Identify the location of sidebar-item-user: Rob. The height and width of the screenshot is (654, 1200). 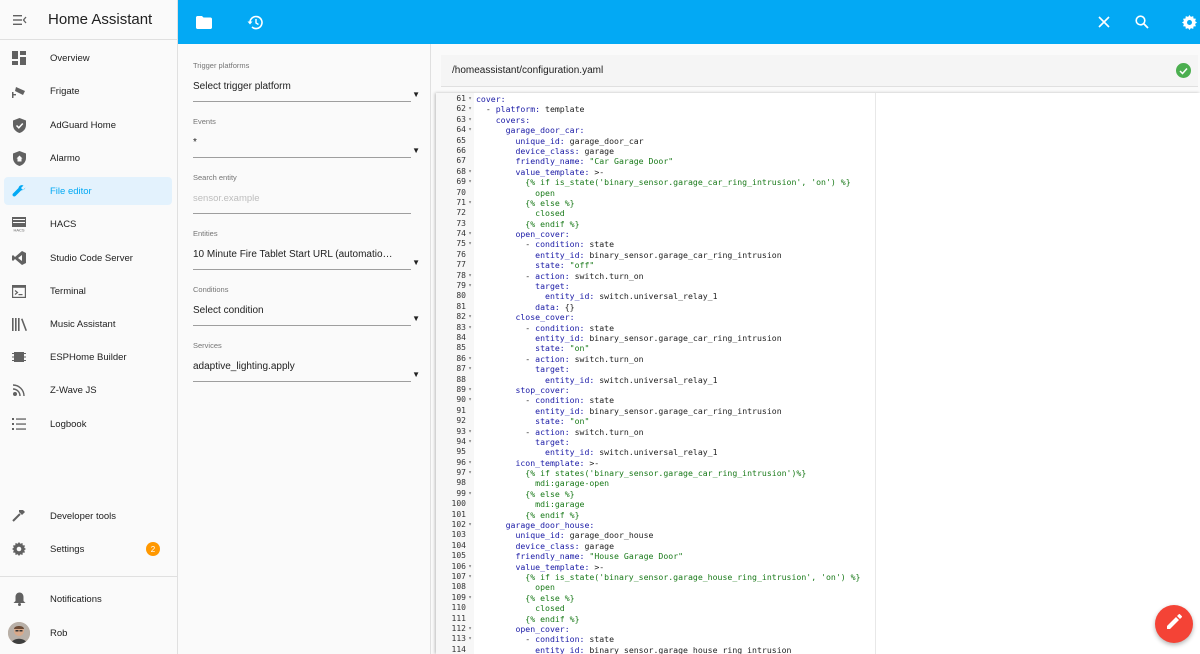
(88, 633).